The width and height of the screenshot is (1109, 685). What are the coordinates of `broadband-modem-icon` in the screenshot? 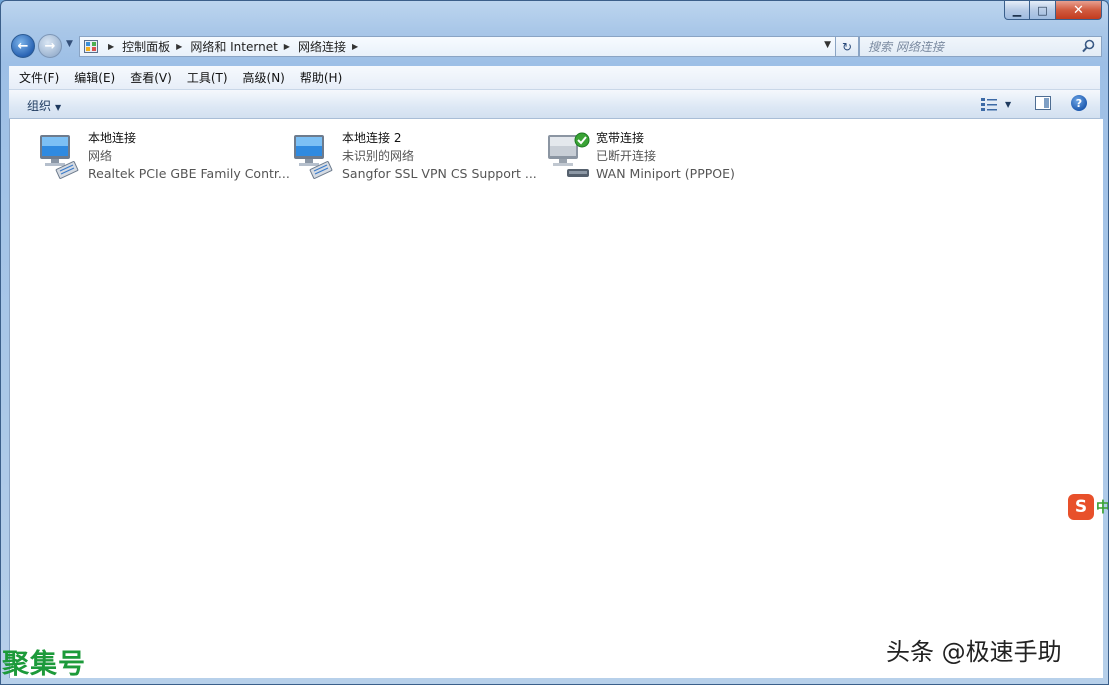 It's located at (569, 154).